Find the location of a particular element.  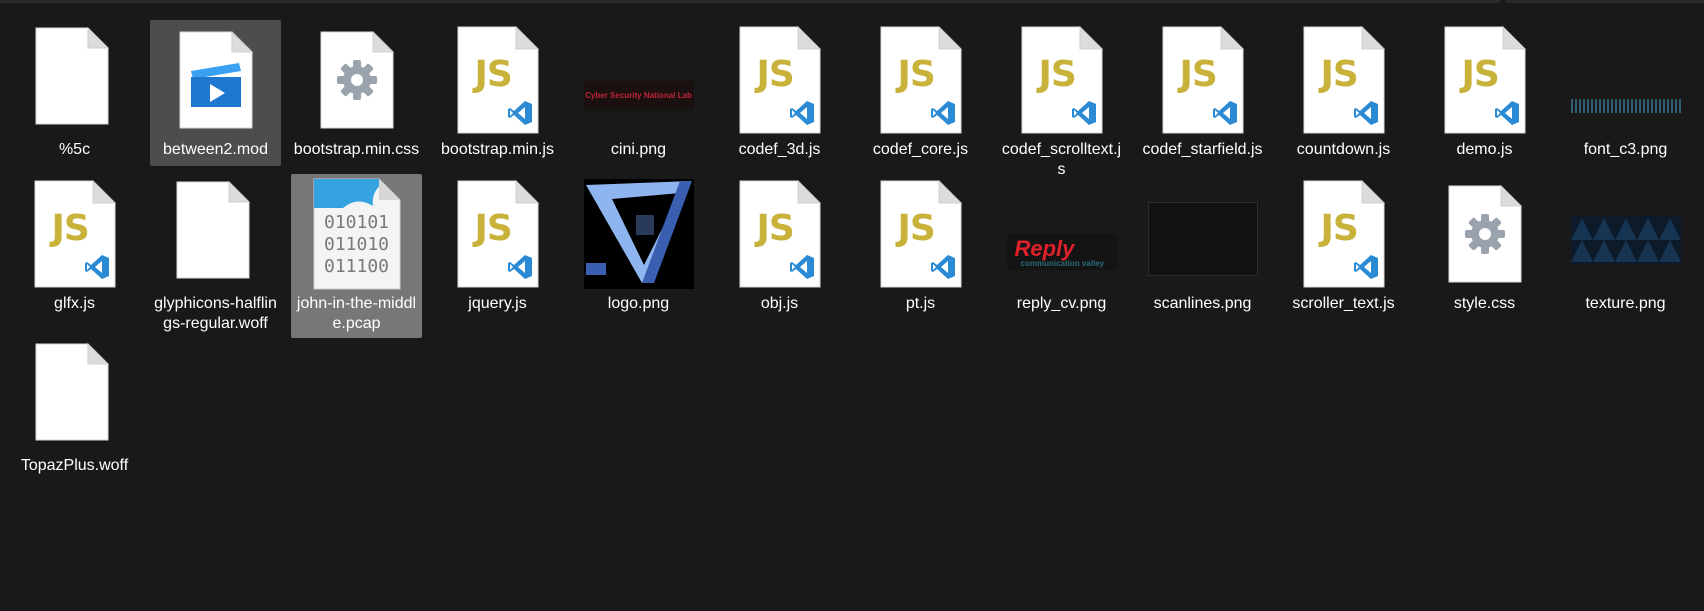

file-item: bootstrap.min.css is located at coordinates (356, 93).